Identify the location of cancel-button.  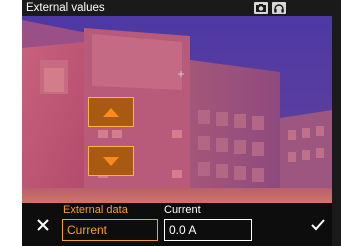
(43, 225).